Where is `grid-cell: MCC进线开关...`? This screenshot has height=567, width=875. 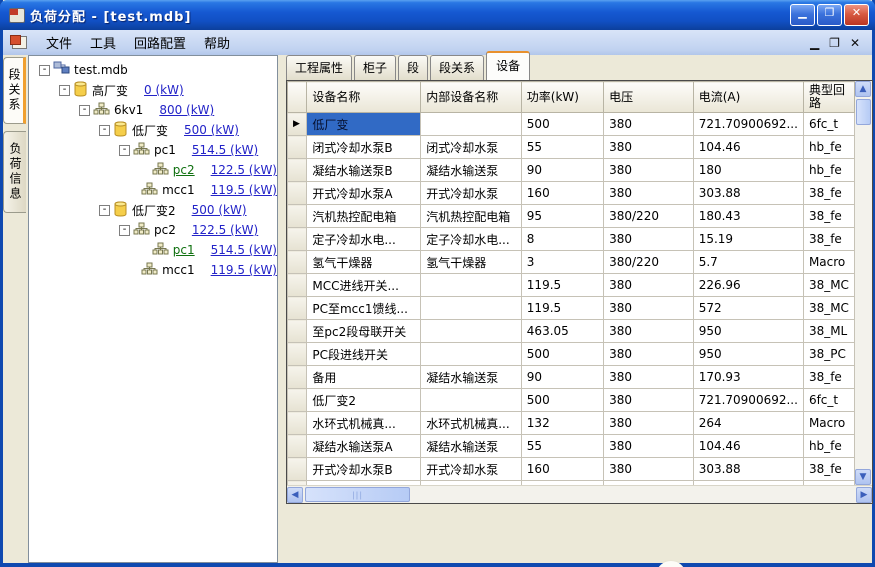
grid-cell: MCC进线开关... is located at coordinates (364, 285).